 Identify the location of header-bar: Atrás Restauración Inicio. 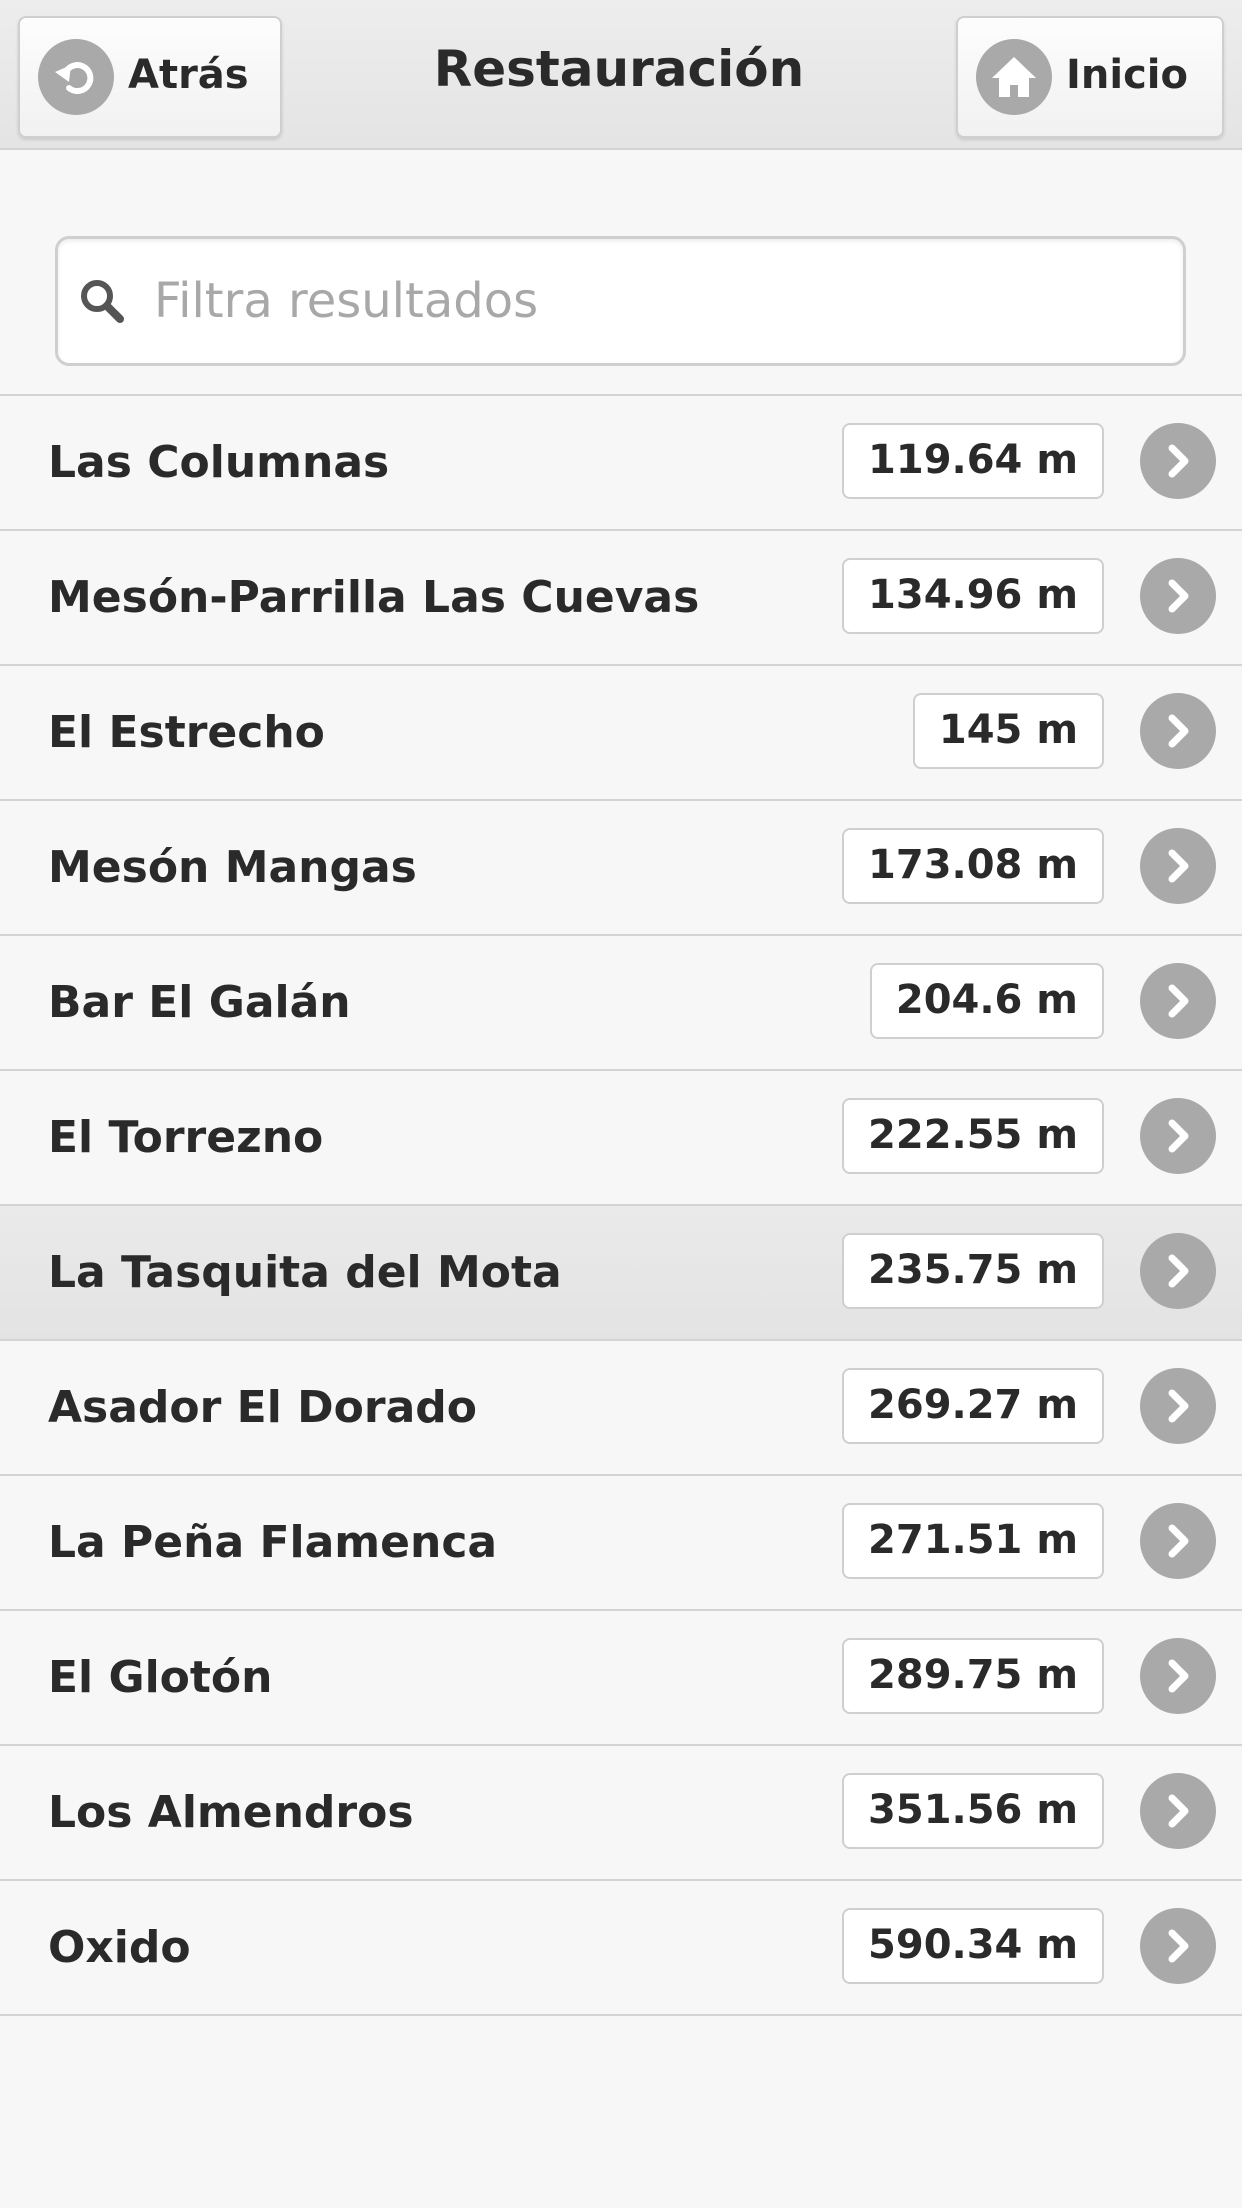
(621, 75).